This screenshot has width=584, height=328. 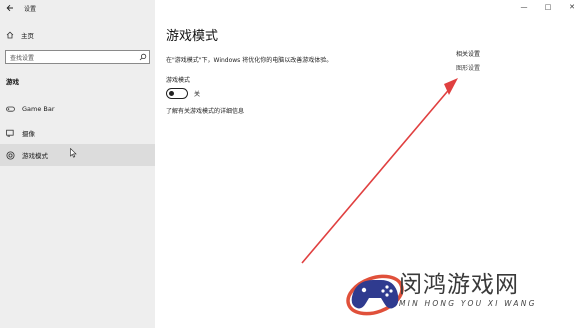 What do you see at coordinates (468, 303) in the screenshot?
I see `watermark-english-text: MIN HONG YOU XI WANG` at bounding box center [468, 303].